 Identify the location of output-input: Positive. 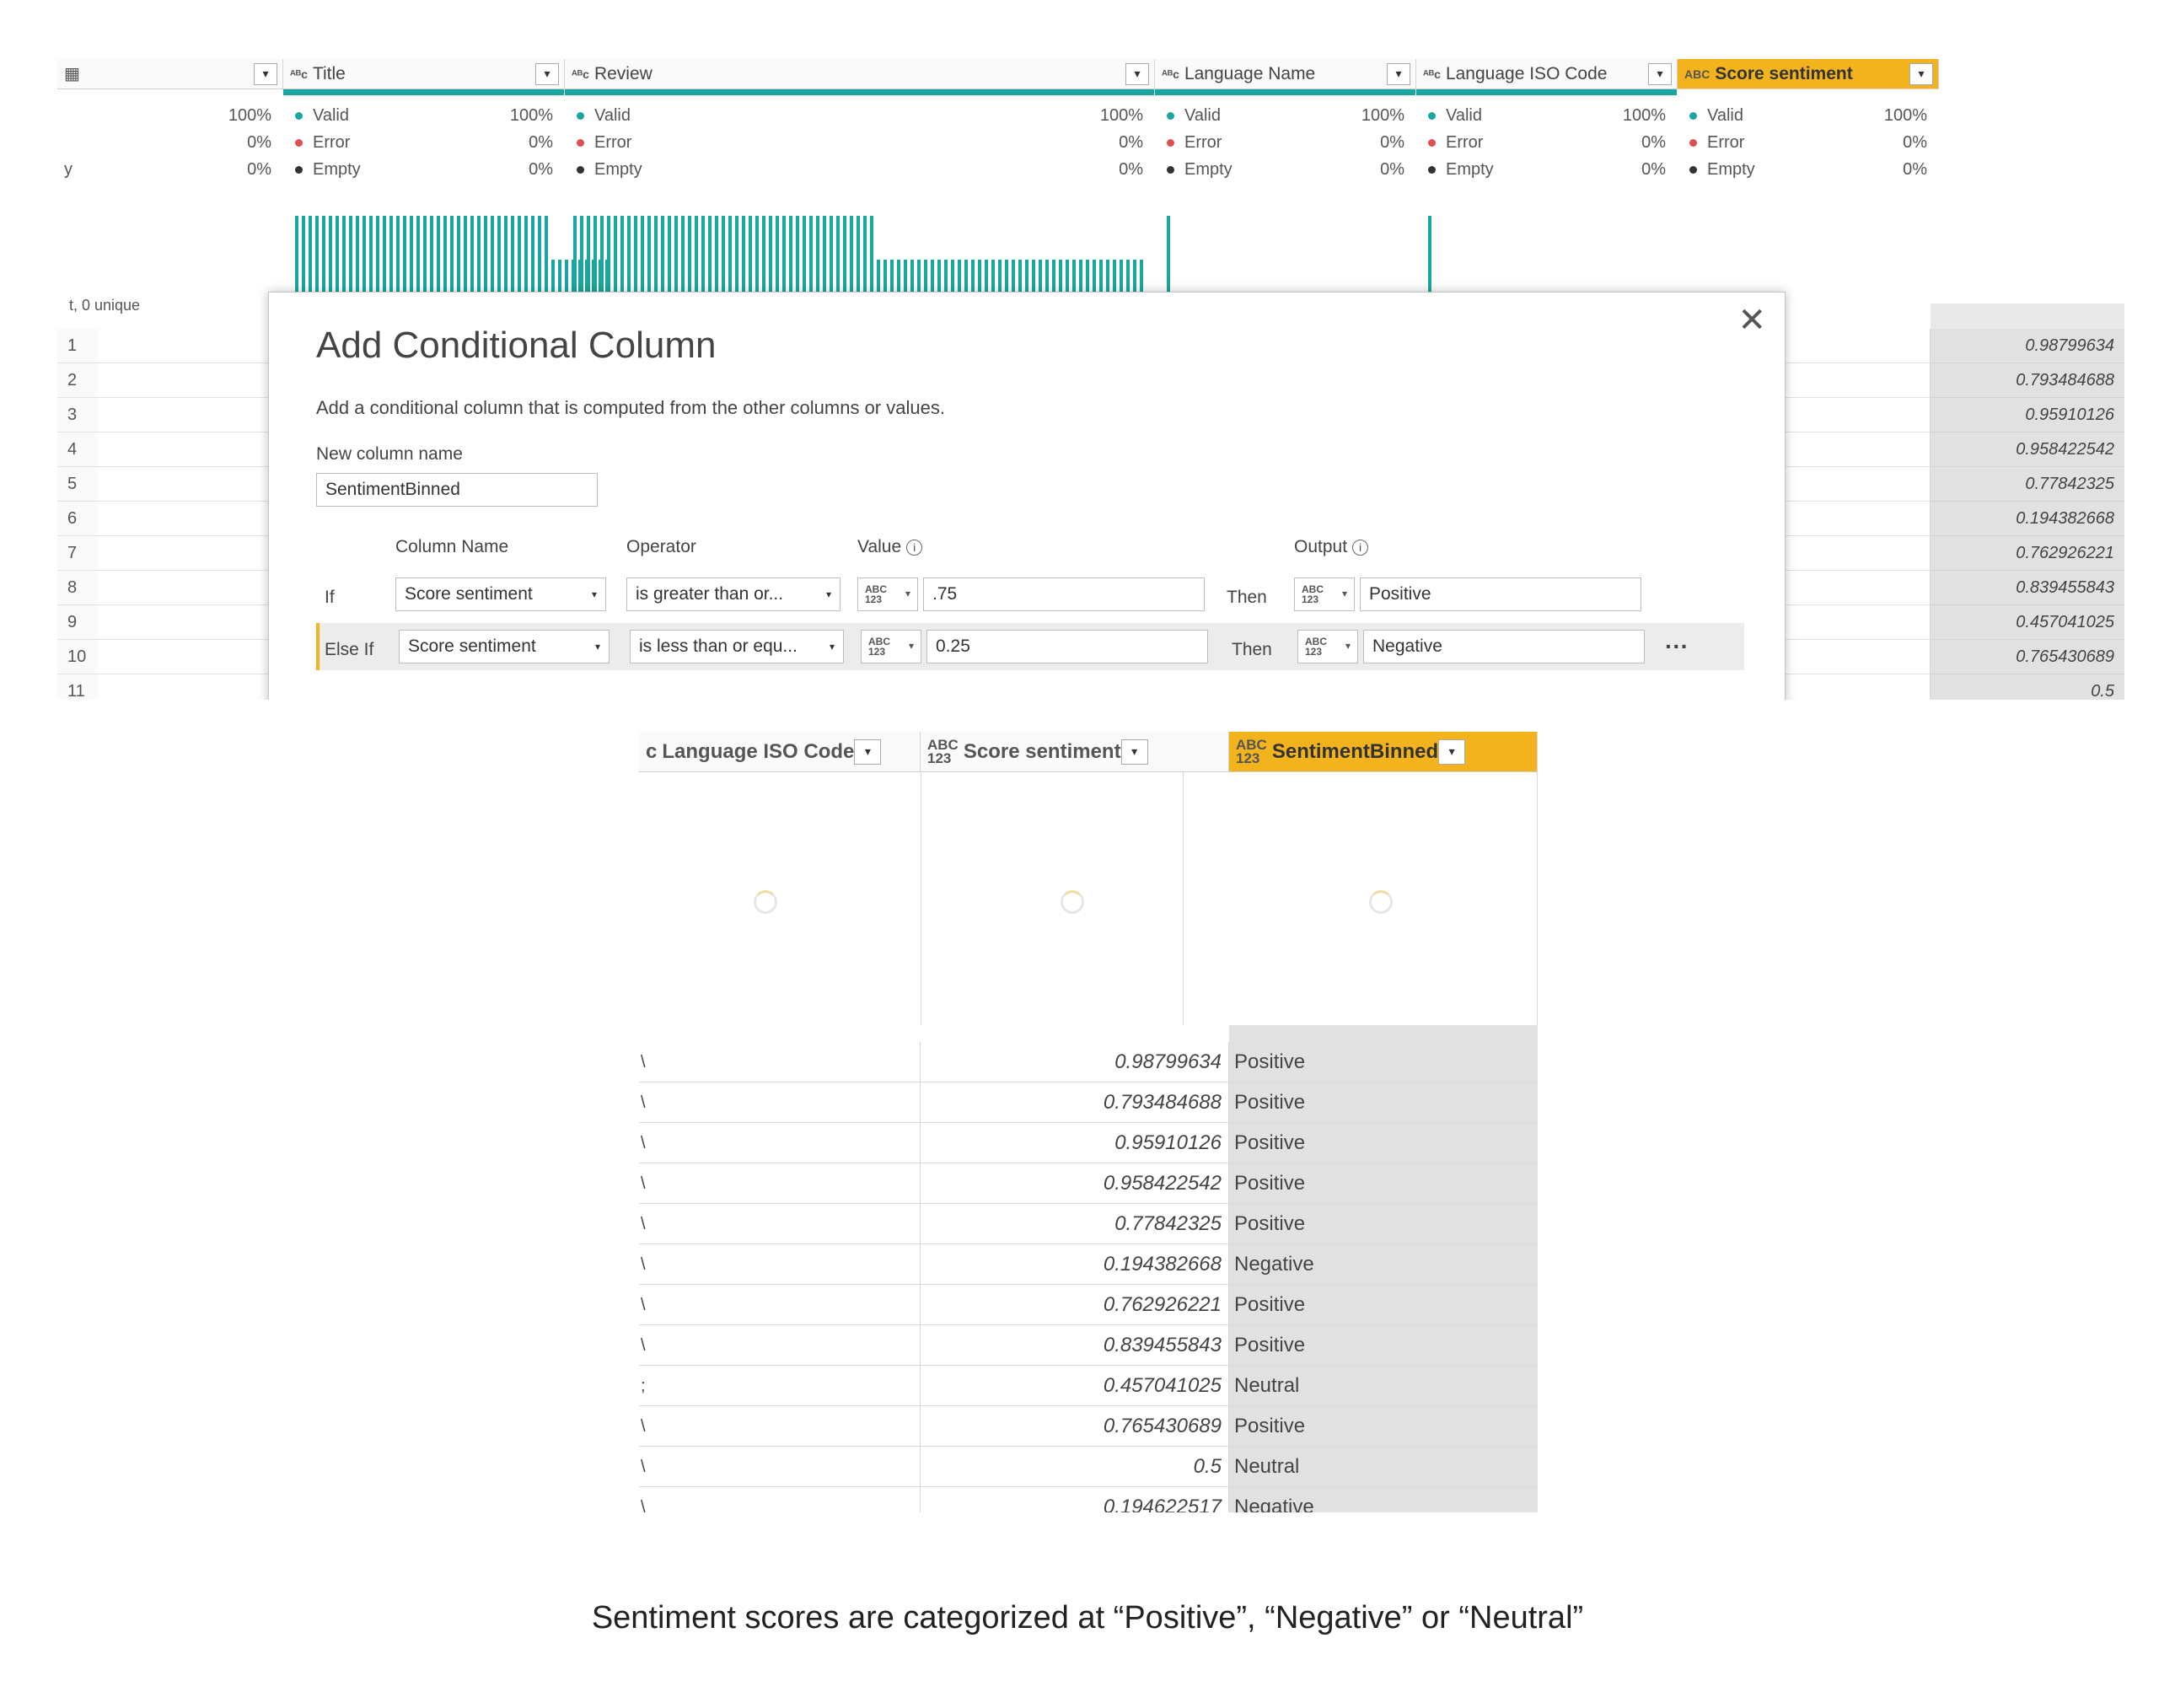
(1500, 594).